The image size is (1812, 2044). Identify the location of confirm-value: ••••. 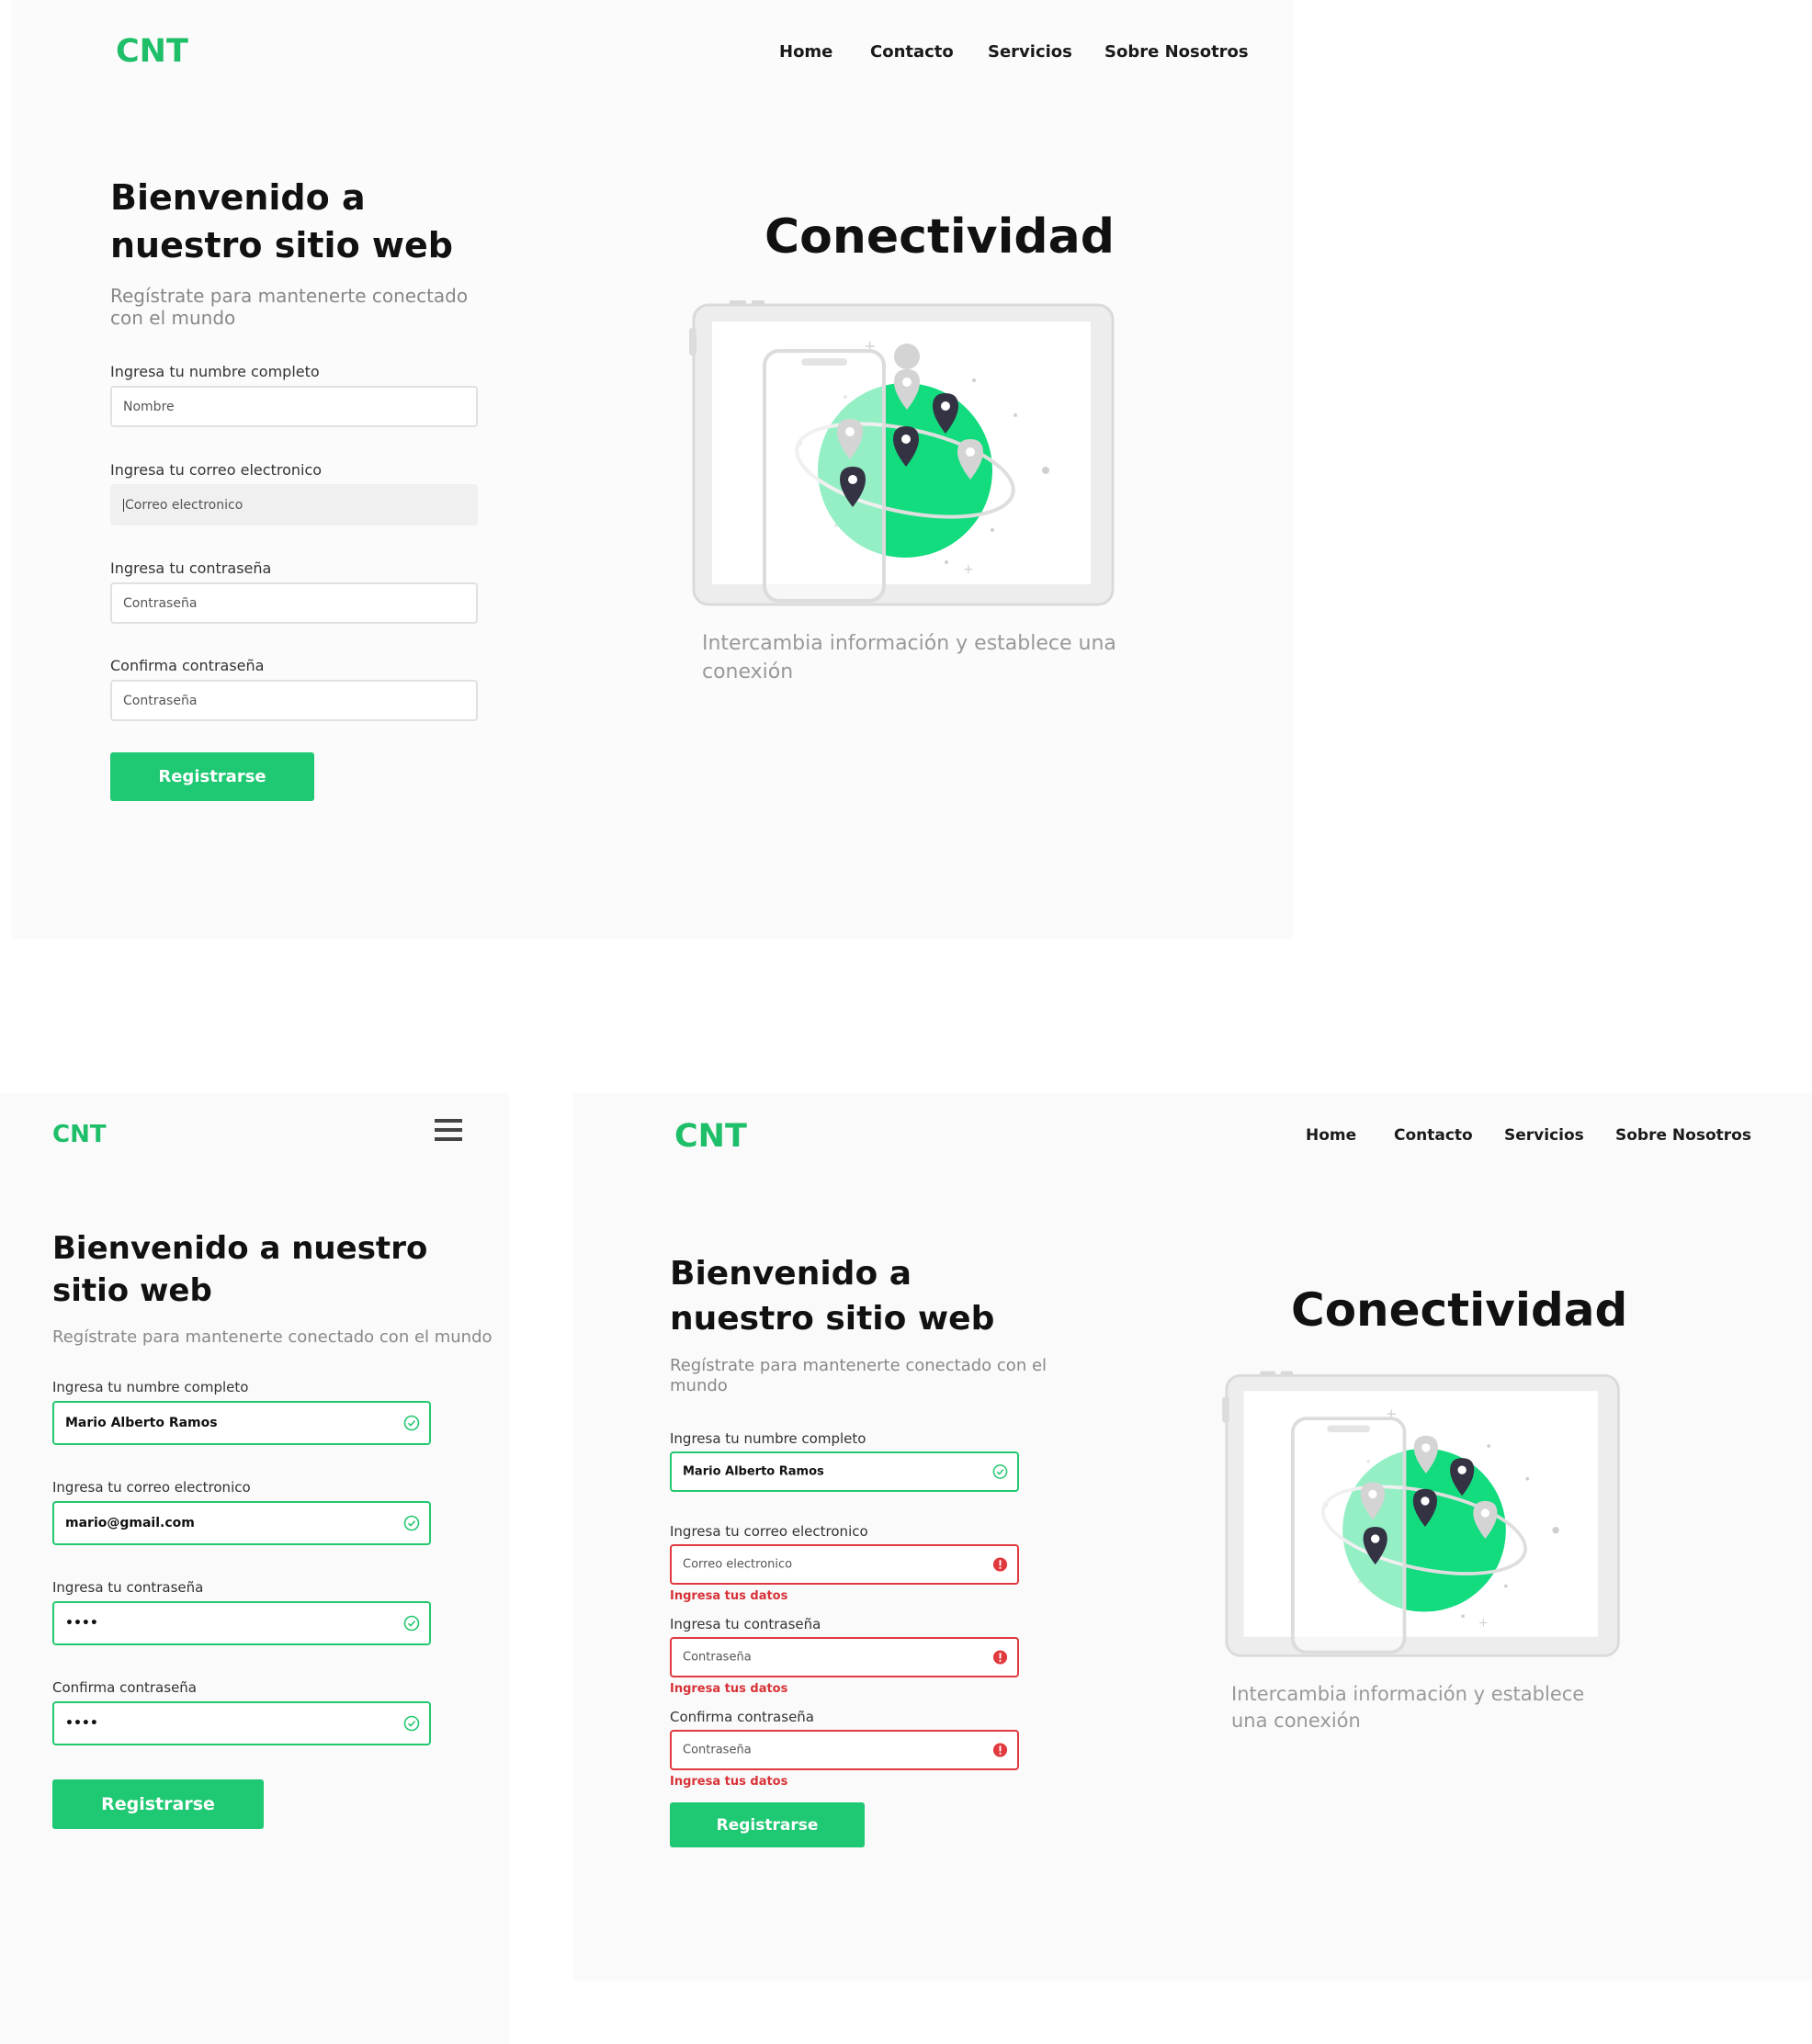
(81, 1723).